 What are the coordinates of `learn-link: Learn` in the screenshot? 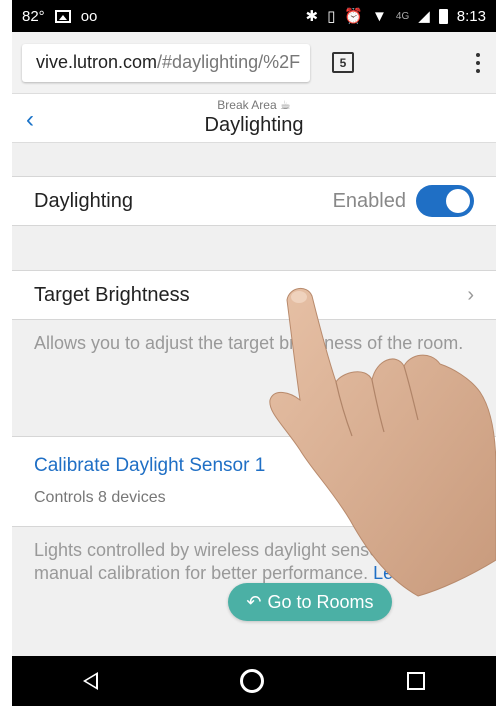 It's located at (396, 573).